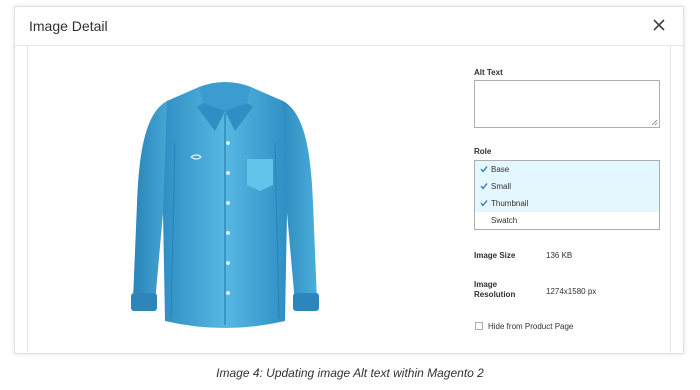  I want to click on image-size-value: 136 KB, so click(559, 255).